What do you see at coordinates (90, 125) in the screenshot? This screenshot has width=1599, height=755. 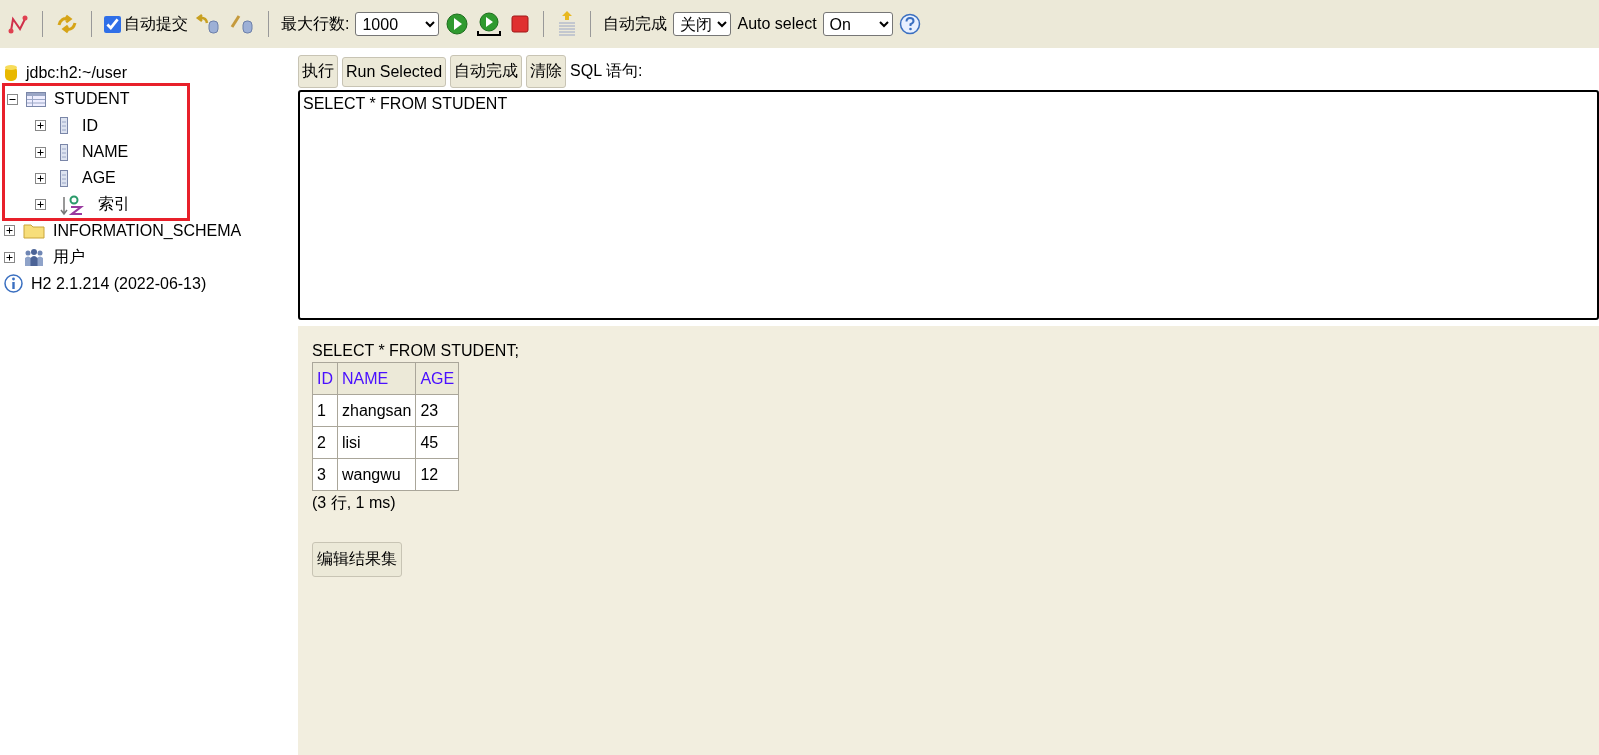 I see `tree-item: ID` at bounding box center [90, 125].